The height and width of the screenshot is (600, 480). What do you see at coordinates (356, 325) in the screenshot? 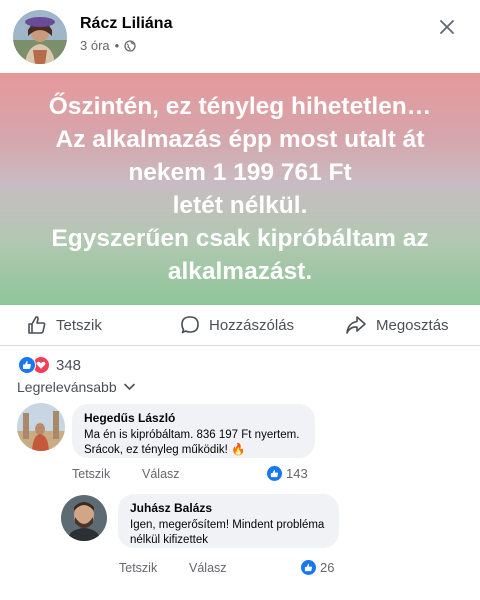
I see `share-icon` at bounding box center [356, 325].